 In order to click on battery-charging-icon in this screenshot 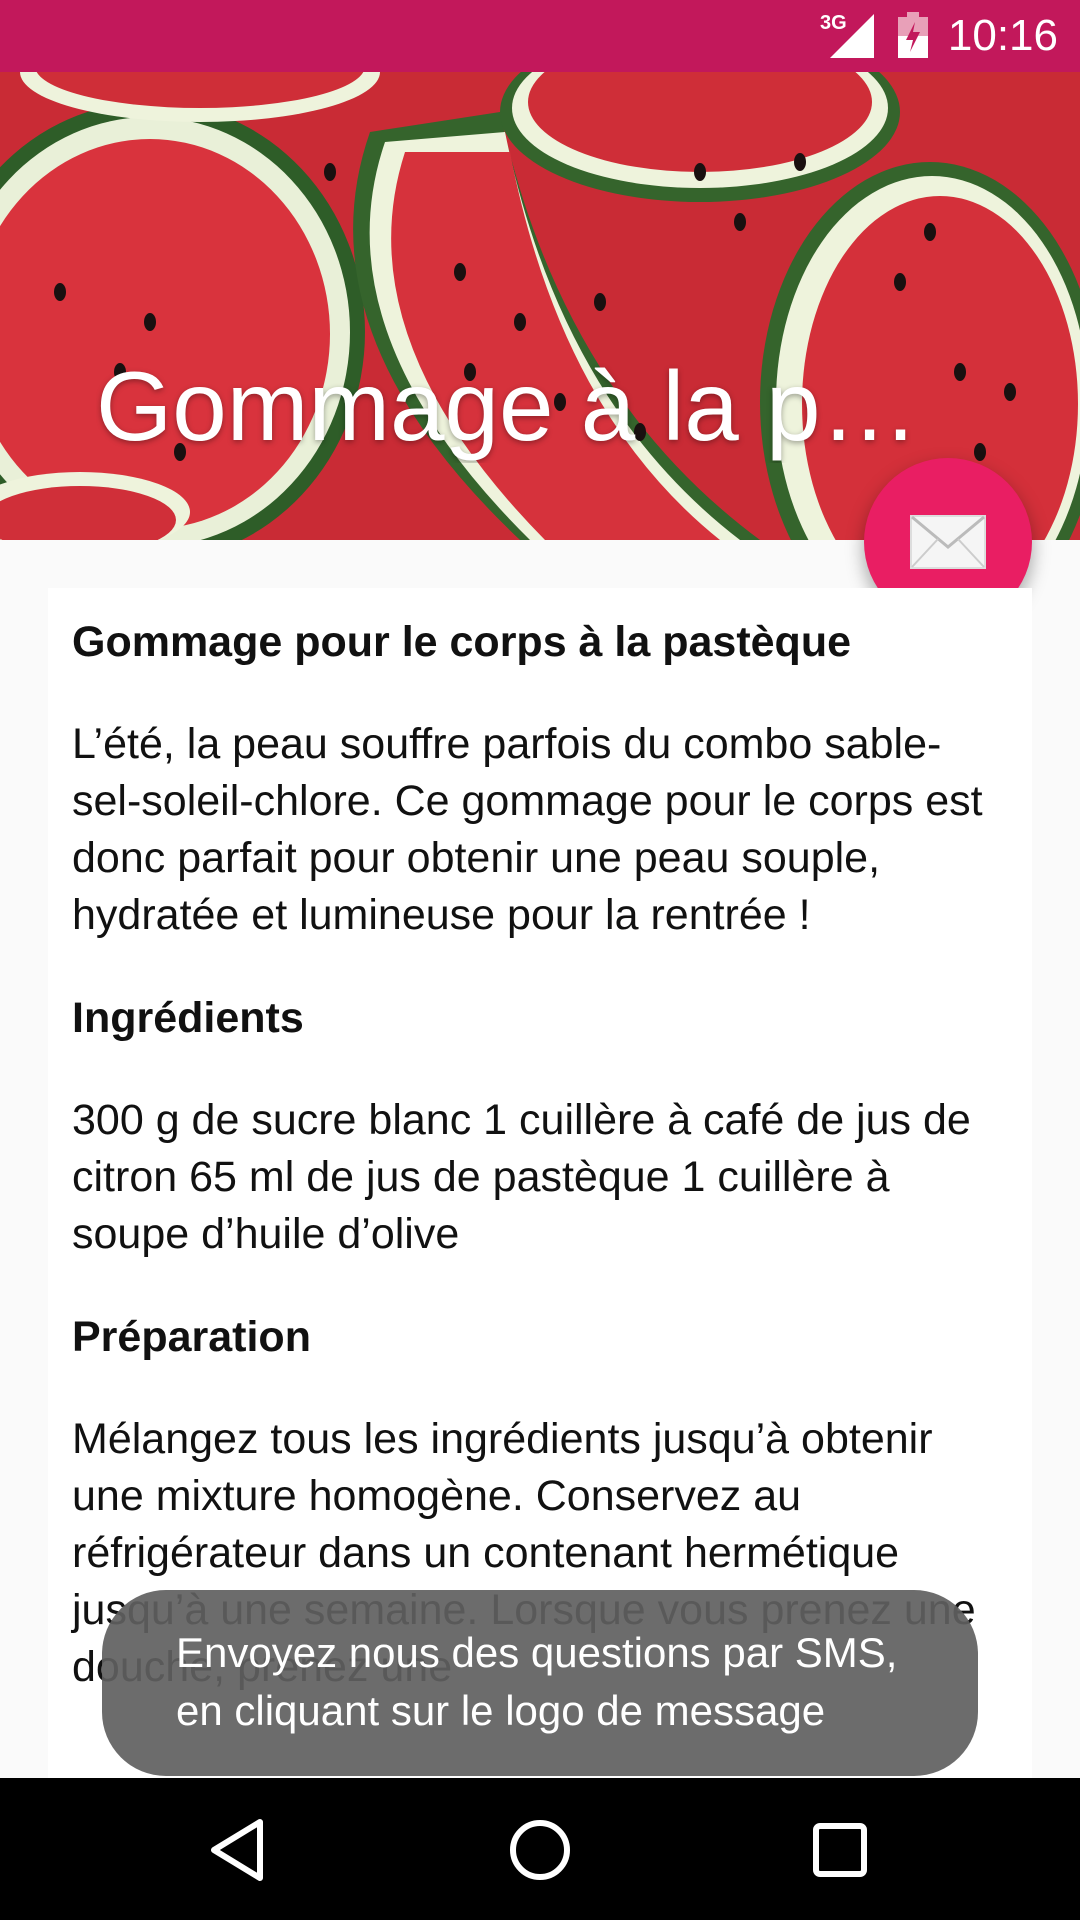, I will do `click(913, 35)`.